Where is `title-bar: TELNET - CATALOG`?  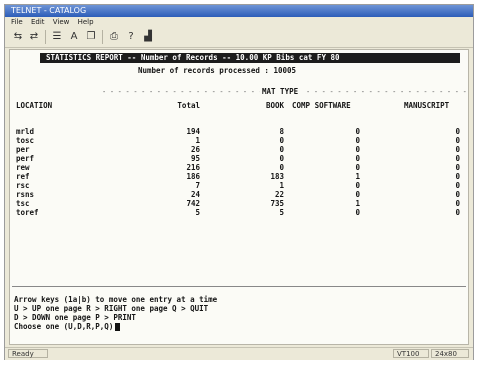 title-bar: TELNET - CATALOG is located at coordinates (239, 11).